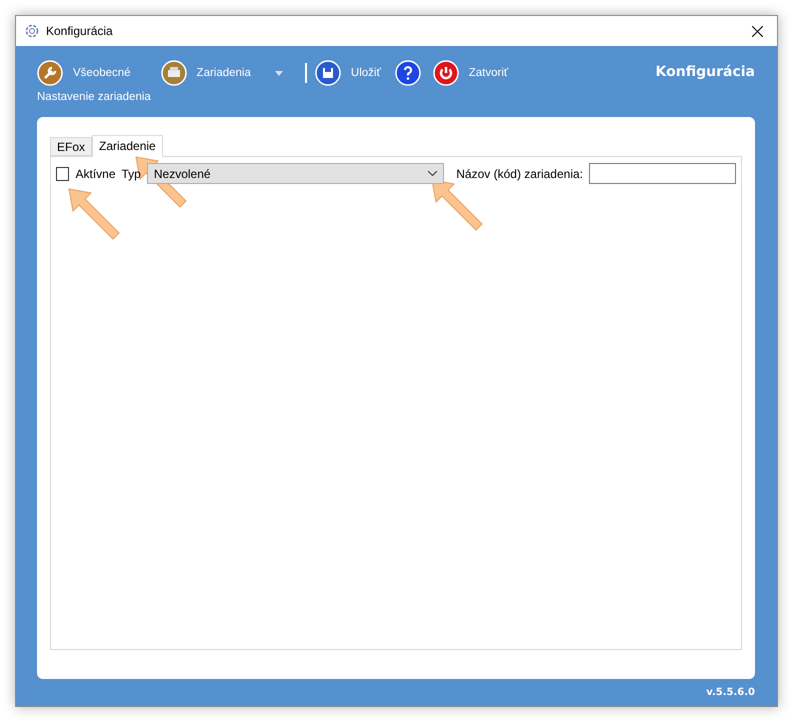 Image resolution: width=798 pixels, height=725 pixels. I want to click on subtitle: Nastavenie zariadenia, so click(94, 97).